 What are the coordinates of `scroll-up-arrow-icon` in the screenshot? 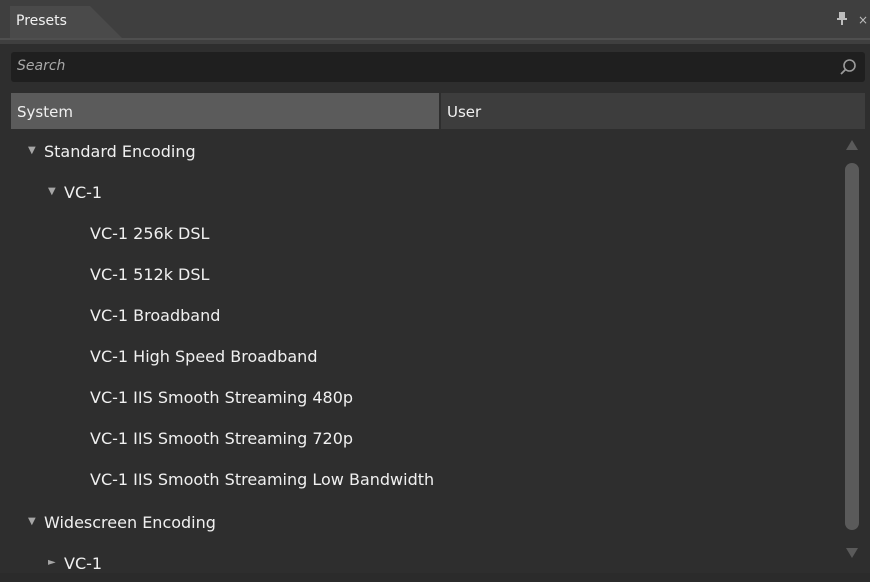 It's located at (852, 145).